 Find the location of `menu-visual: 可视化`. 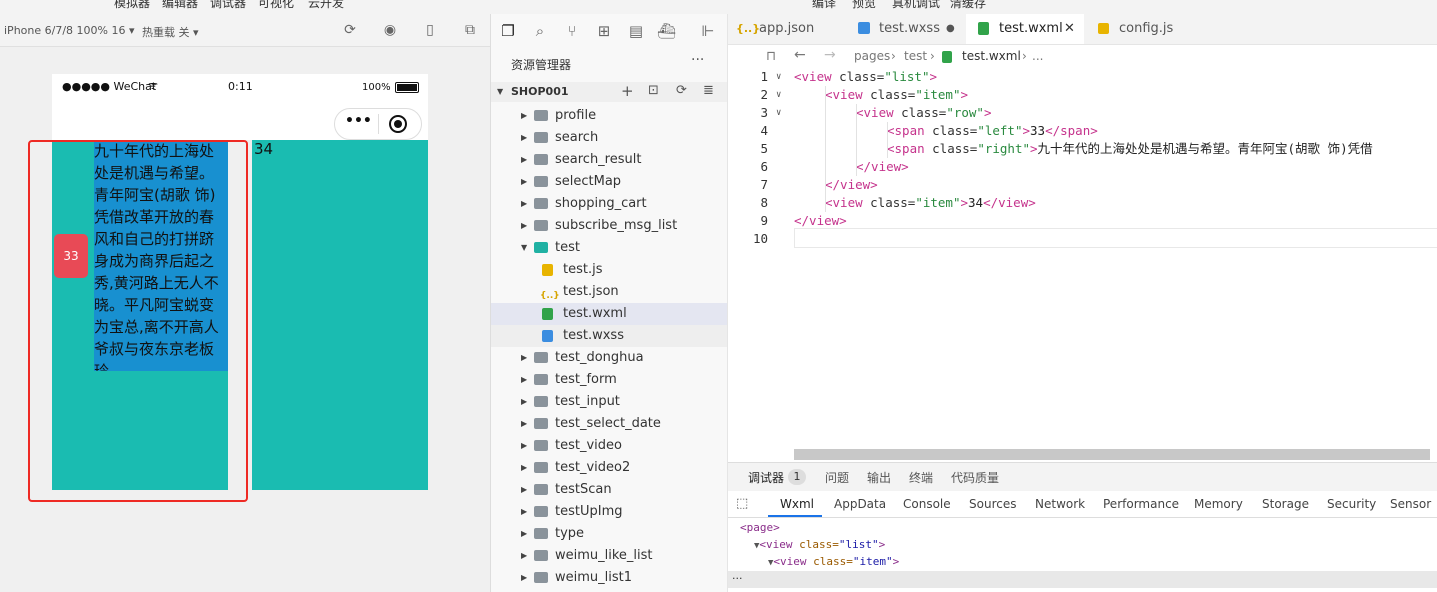

menu-visual: 可视化 is located at coordinates (276, 5).